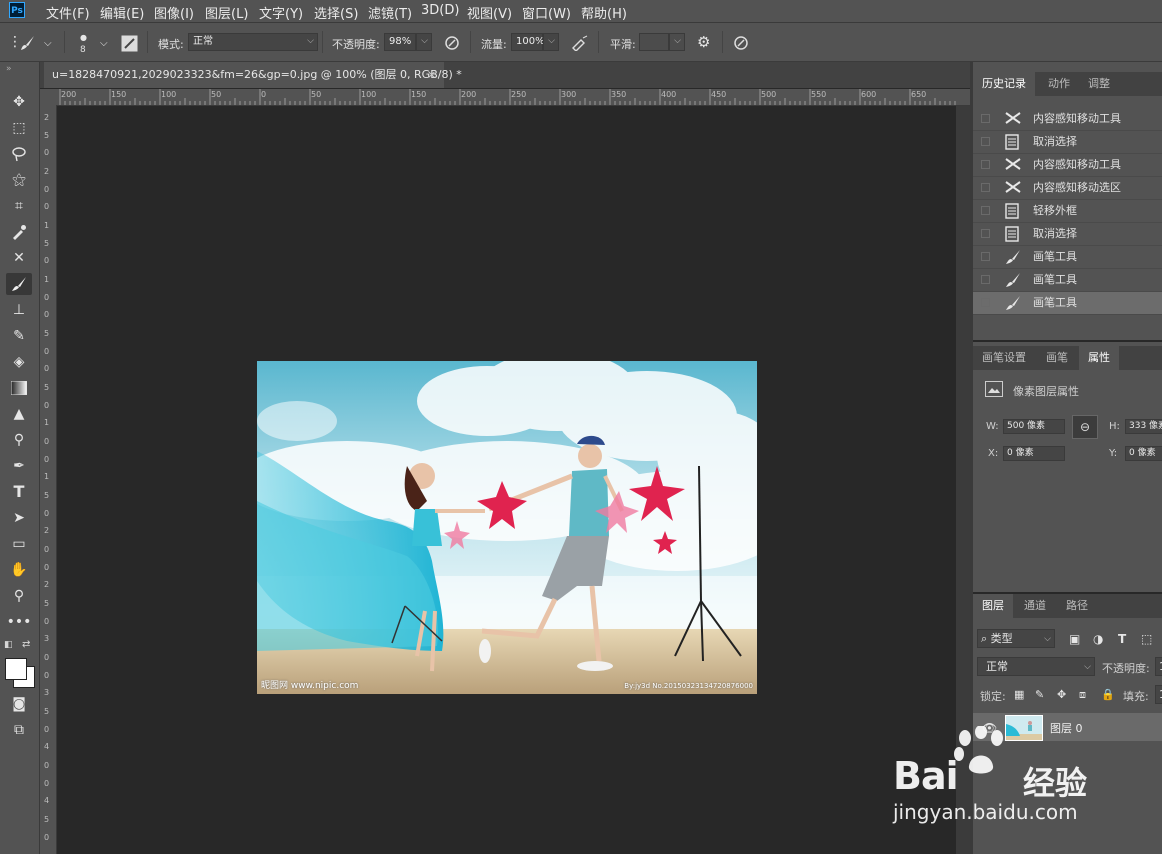  I want to click on type-tool-icon: T, so click(19, 492).